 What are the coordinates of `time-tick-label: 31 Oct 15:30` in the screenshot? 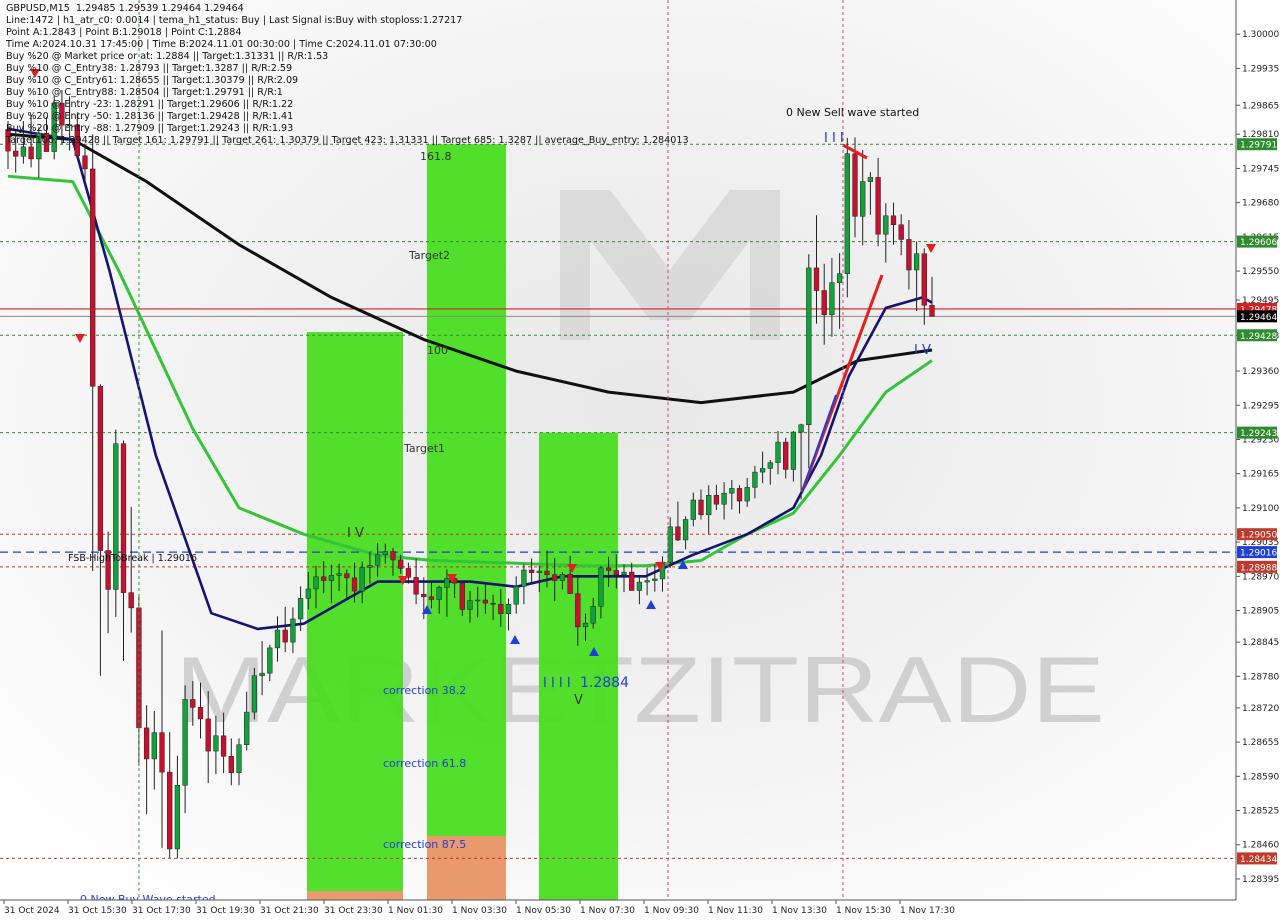 It's located at (97, 911).